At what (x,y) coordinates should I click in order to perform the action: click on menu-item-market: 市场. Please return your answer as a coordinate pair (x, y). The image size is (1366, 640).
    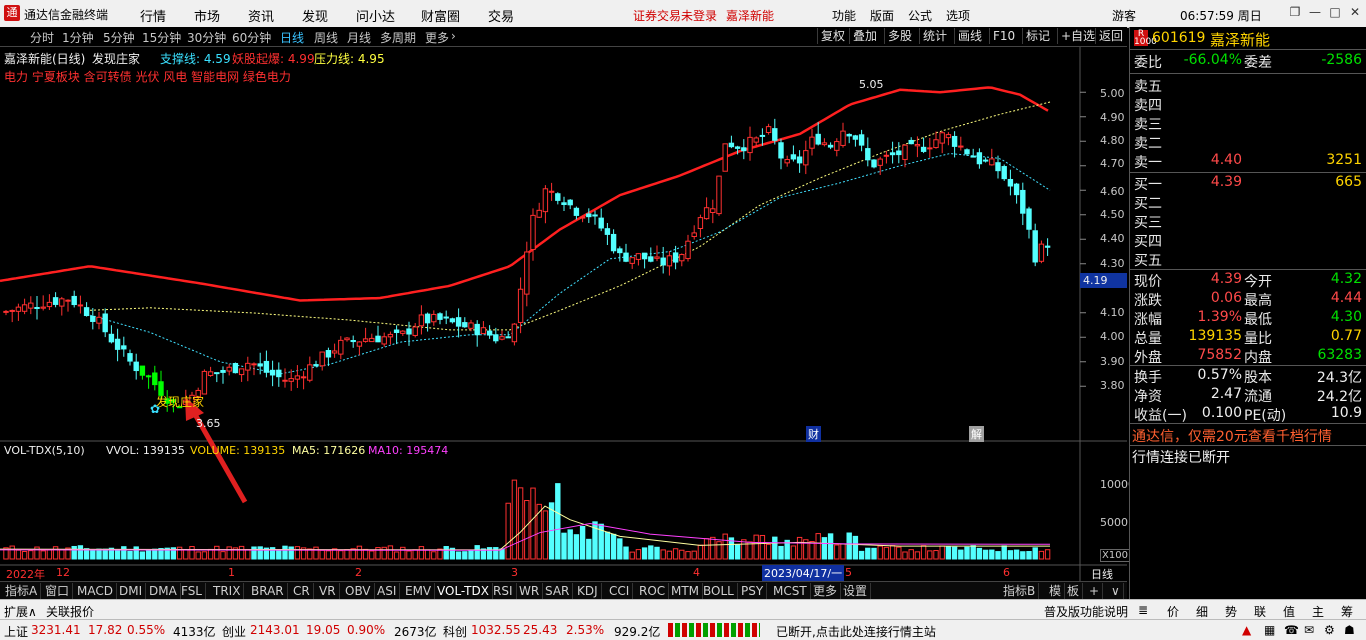
    Looking at the image, I should click on (207, 15).